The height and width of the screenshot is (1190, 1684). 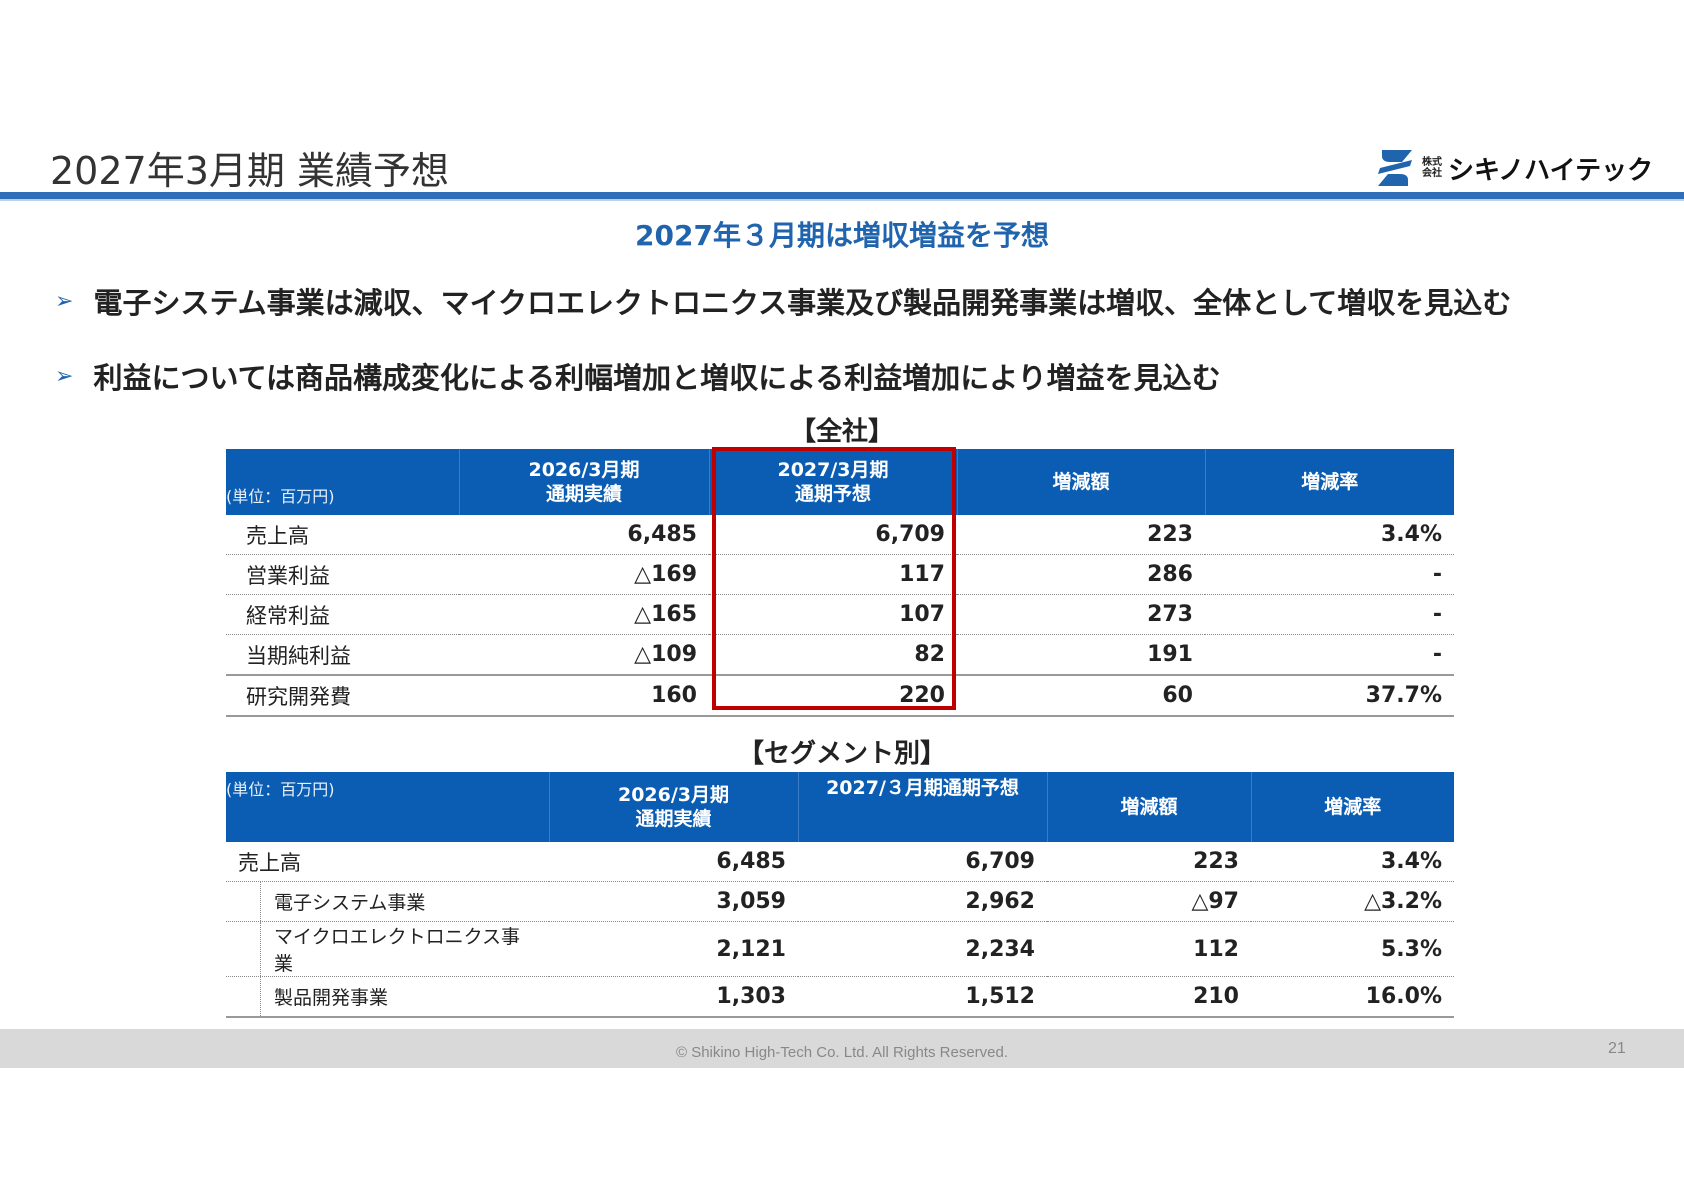 What do you see at coordinates (1329, 695) in the screenshot?
I see `cell-value: 37.7%` at bounding box center [1329, 695].